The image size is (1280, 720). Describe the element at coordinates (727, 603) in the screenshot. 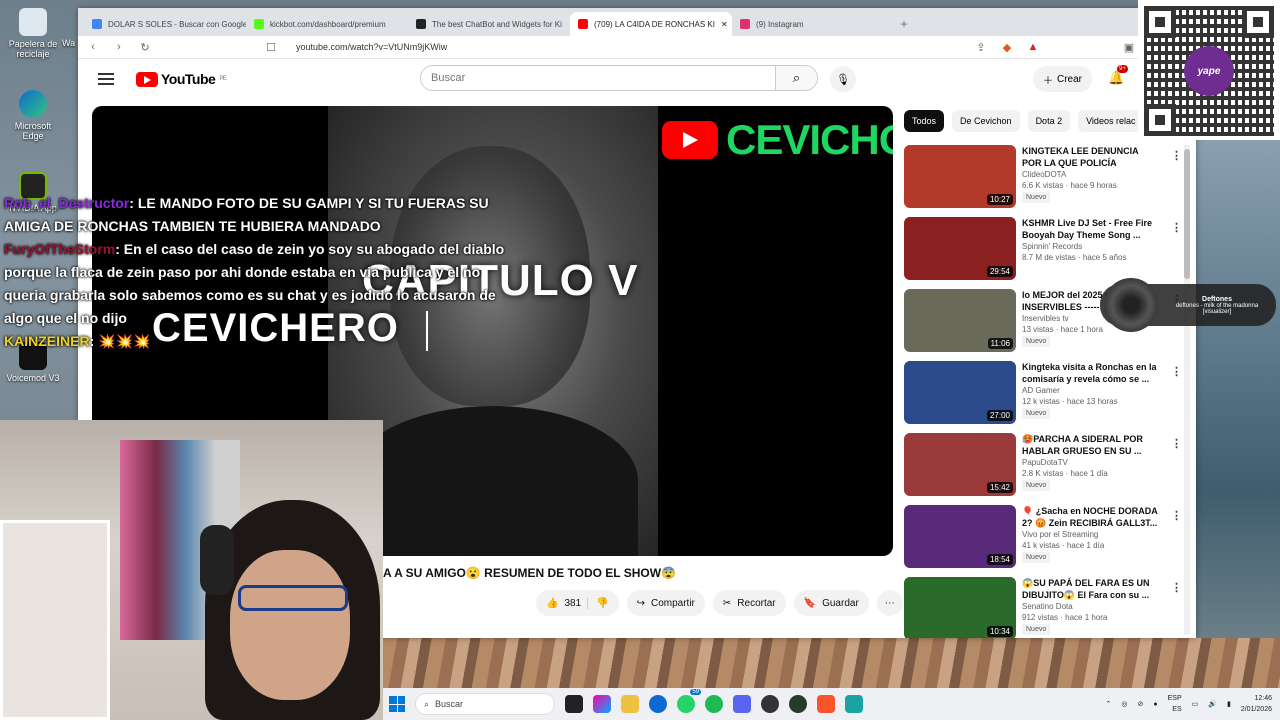

I see `scissors-icon: ✂` at that location.